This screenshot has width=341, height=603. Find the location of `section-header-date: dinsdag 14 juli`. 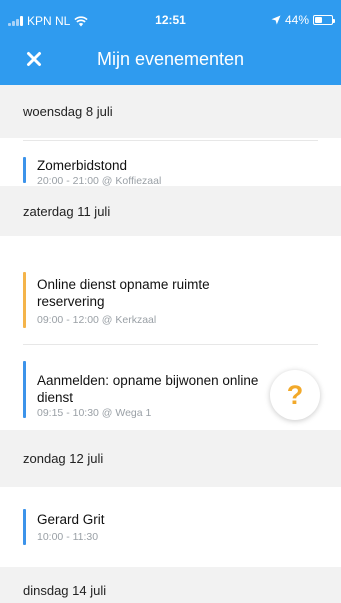

section-header-date: dinsdag 14 juli is located at coordinates (170, 585).